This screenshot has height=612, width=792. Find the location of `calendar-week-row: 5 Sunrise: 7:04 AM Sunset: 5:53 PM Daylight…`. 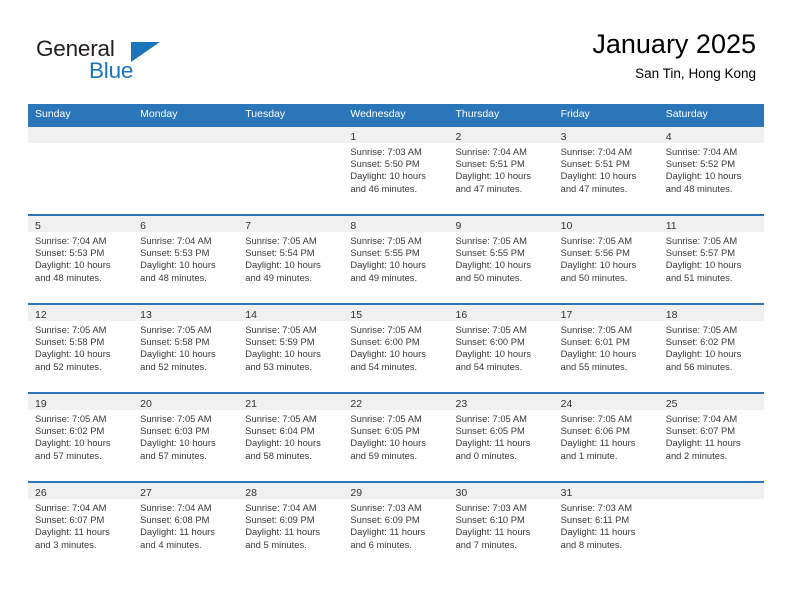

calendar-week-row: 5 Sunrise: 7:04 AM Sunset: 5:53 PM Daylight… is located at coordinates (396, 258).